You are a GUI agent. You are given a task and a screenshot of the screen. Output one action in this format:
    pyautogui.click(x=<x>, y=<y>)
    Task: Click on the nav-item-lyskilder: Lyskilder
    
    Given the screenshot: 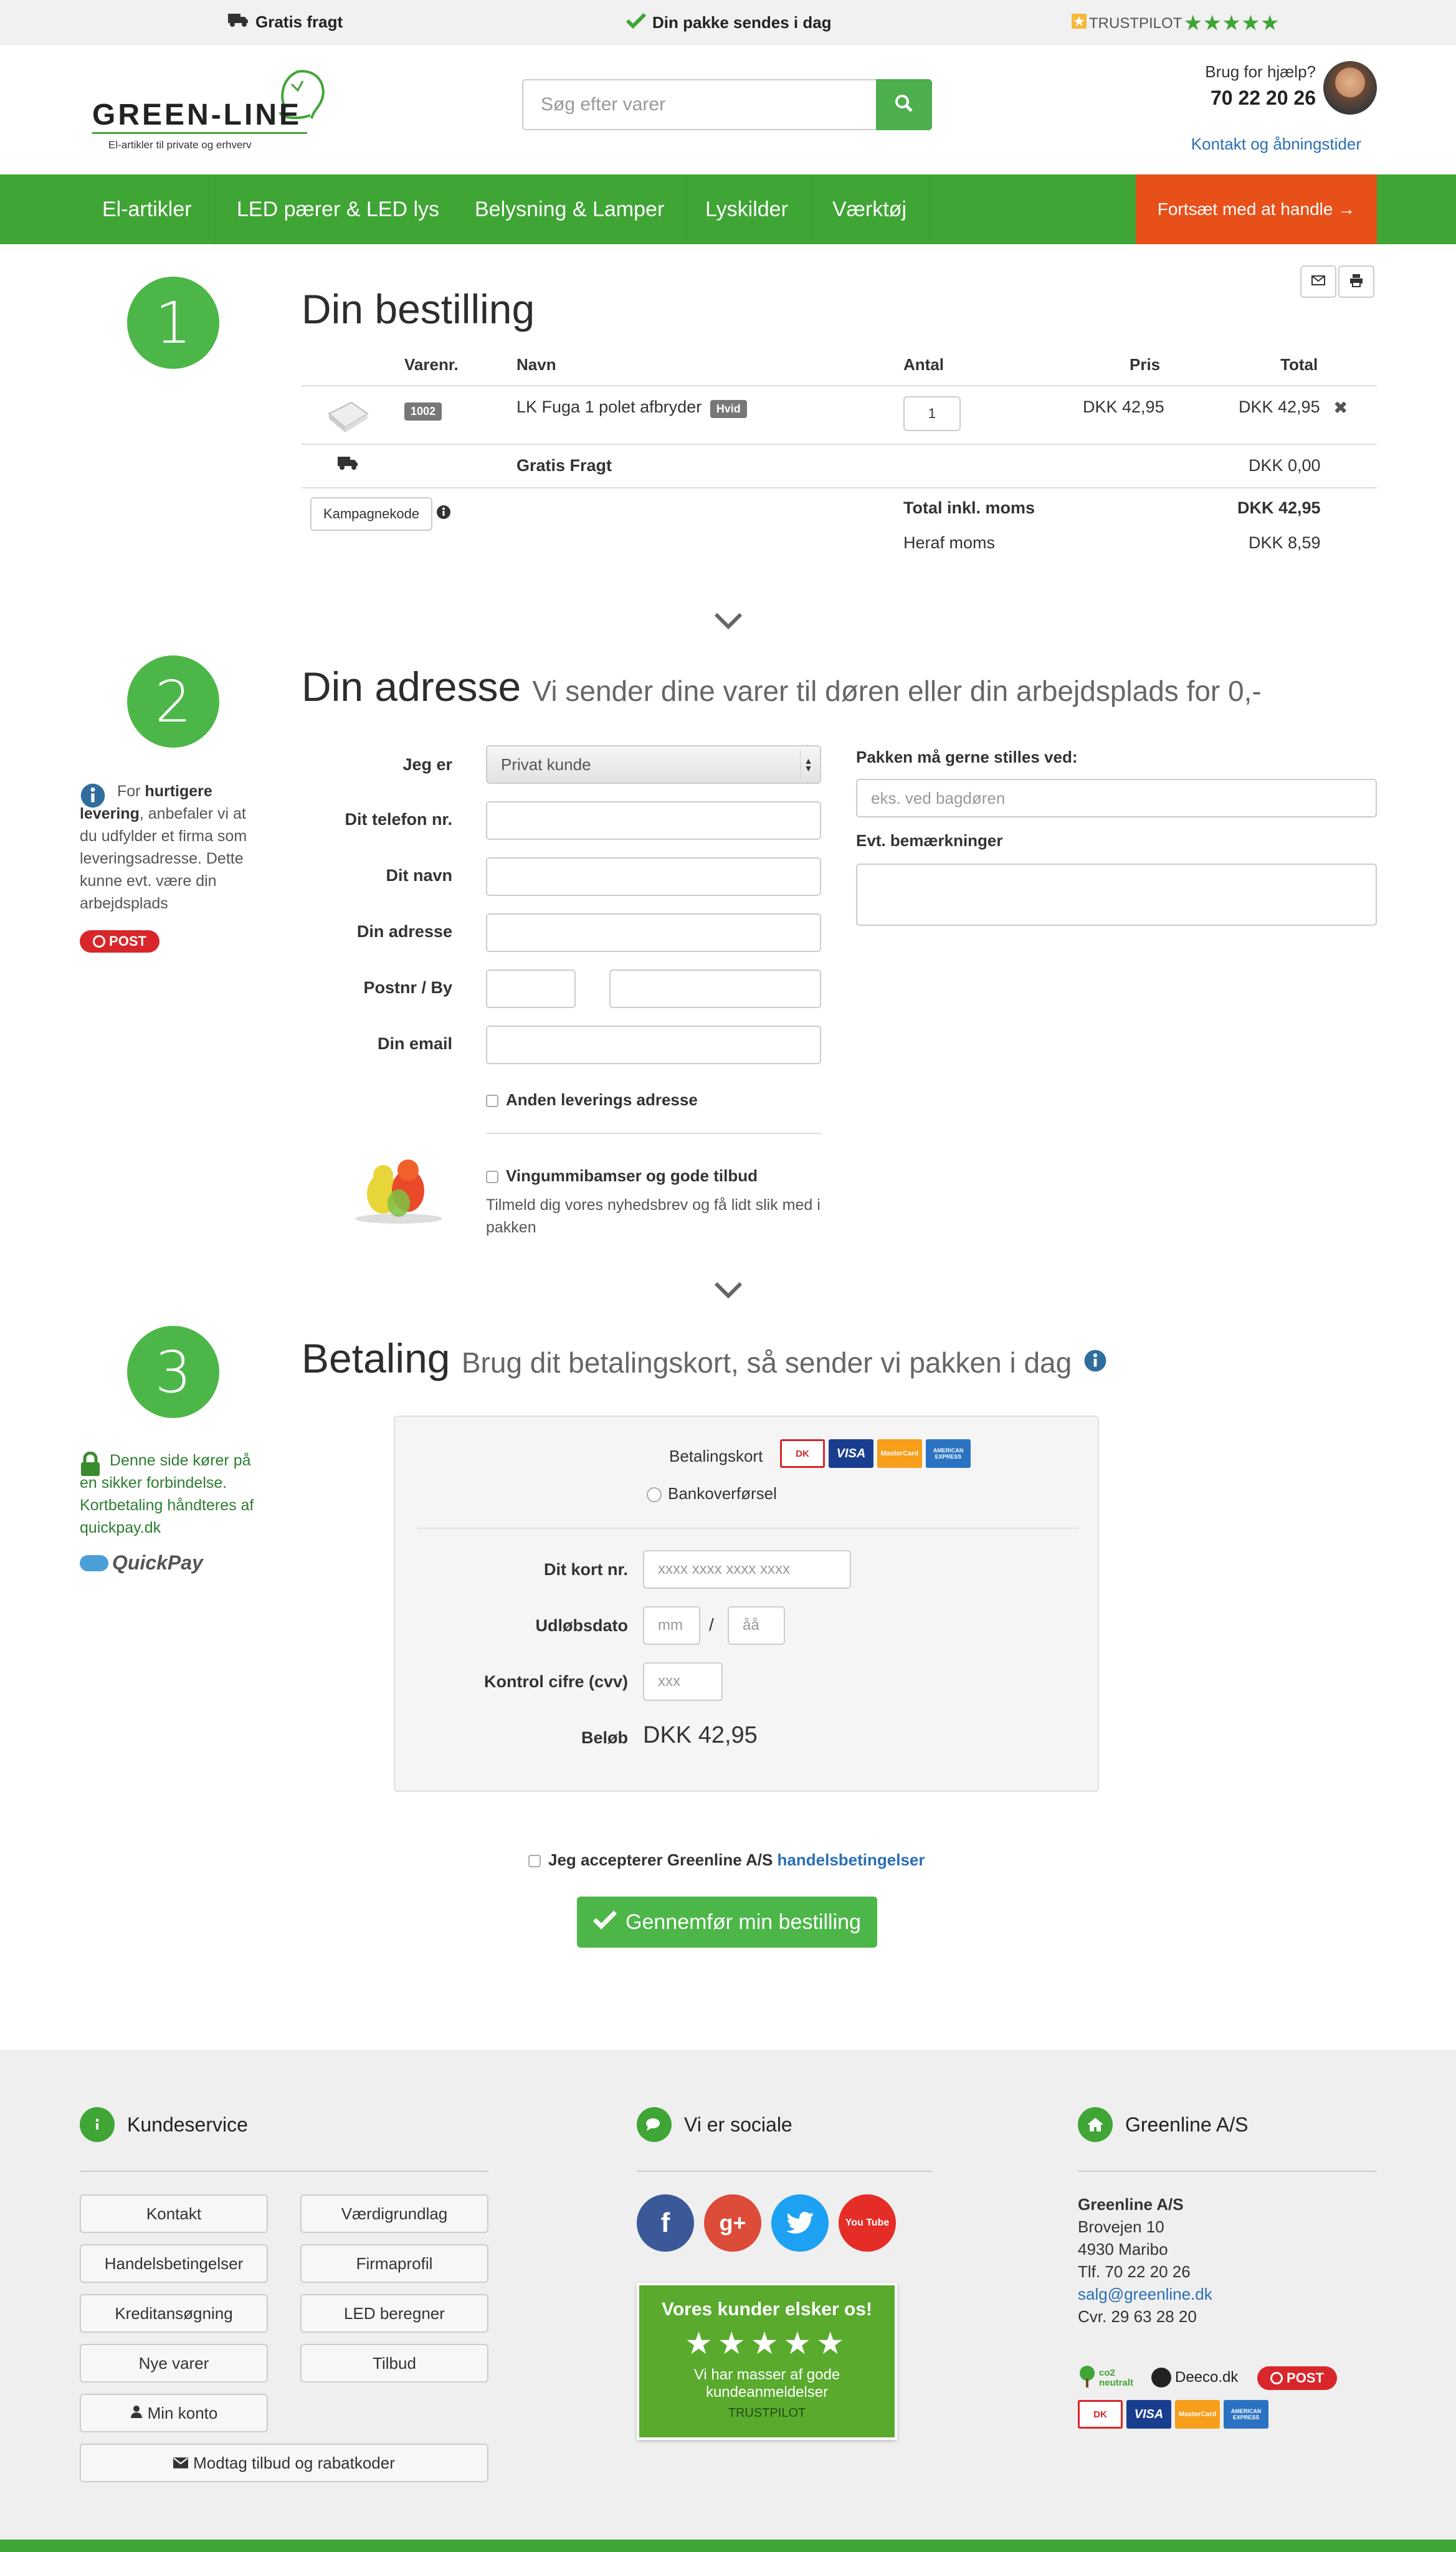 What is the action you would take?
    pyautogui.click(x=747, y=209)
    